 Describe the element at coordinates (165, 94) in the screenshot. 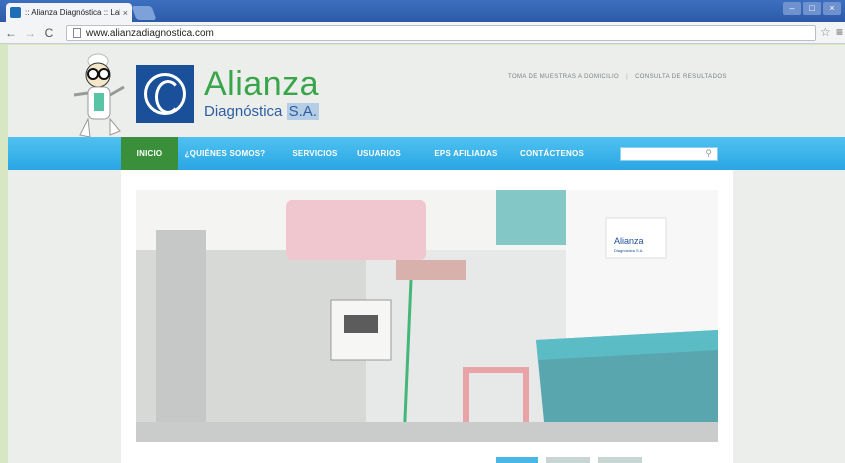

I see `brand-logo-icon` at that location.